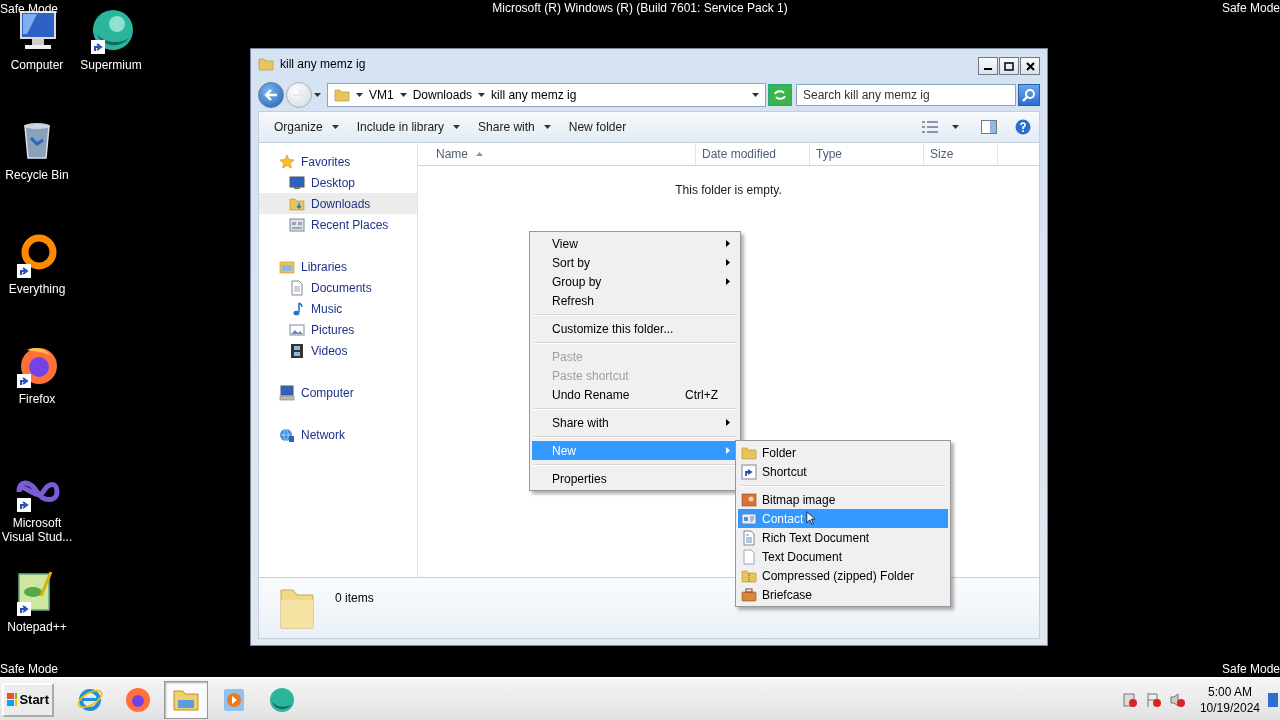 The height and width of the screenshot is (720, 1280). I want to click on desktop-icon-label: Notepad++, so click(37, 627).